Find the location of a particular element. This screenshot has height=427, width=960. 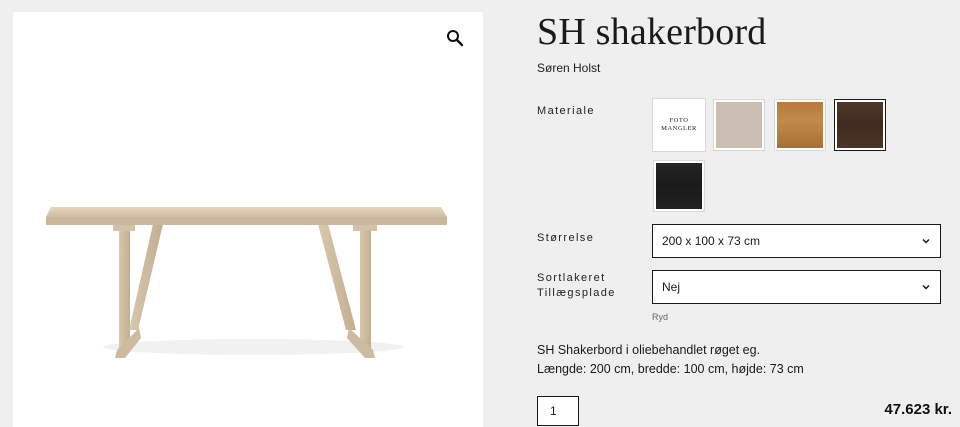

swatch-black-fill is located at coordinates (679, 186).